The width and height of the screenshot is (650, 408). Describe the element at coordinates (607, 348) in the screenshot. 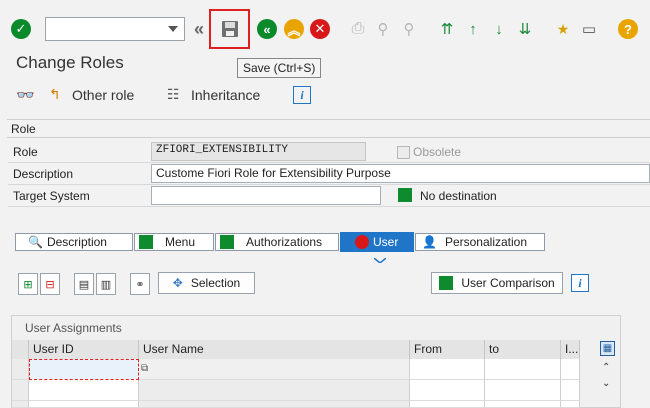

I see `table-settings-icon: ▦` at that location.